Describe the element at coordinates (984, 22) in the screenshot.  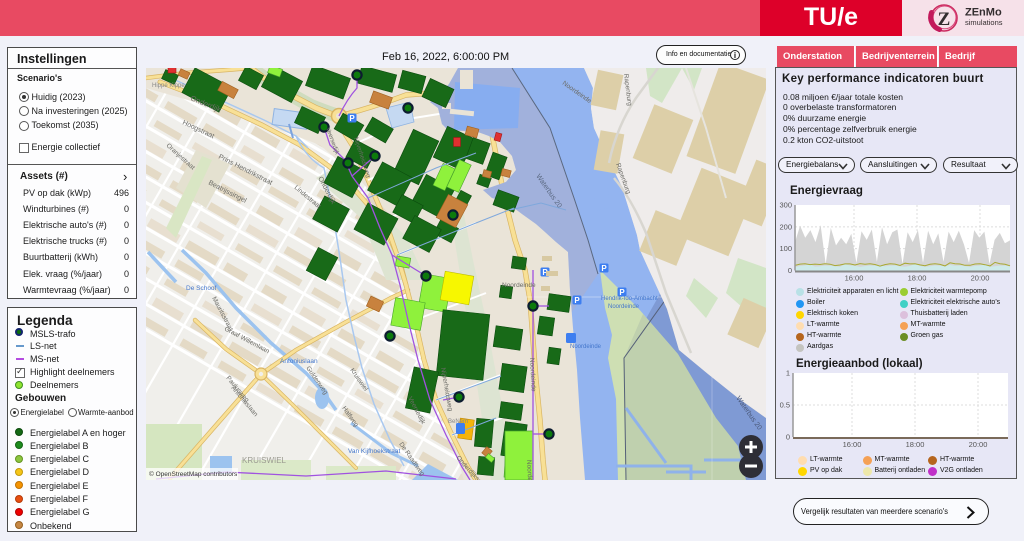
I see `svg-text: simulations` at that location.